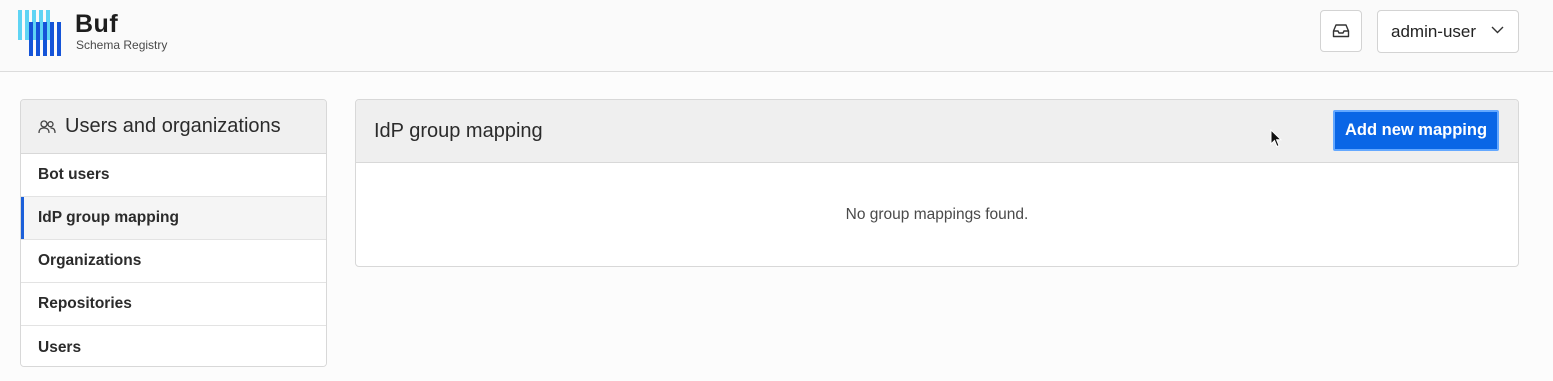 Image resolution: width=1553 pixels, height=381 pixels. I want to click on inbox-icon, so click(1341, 31).